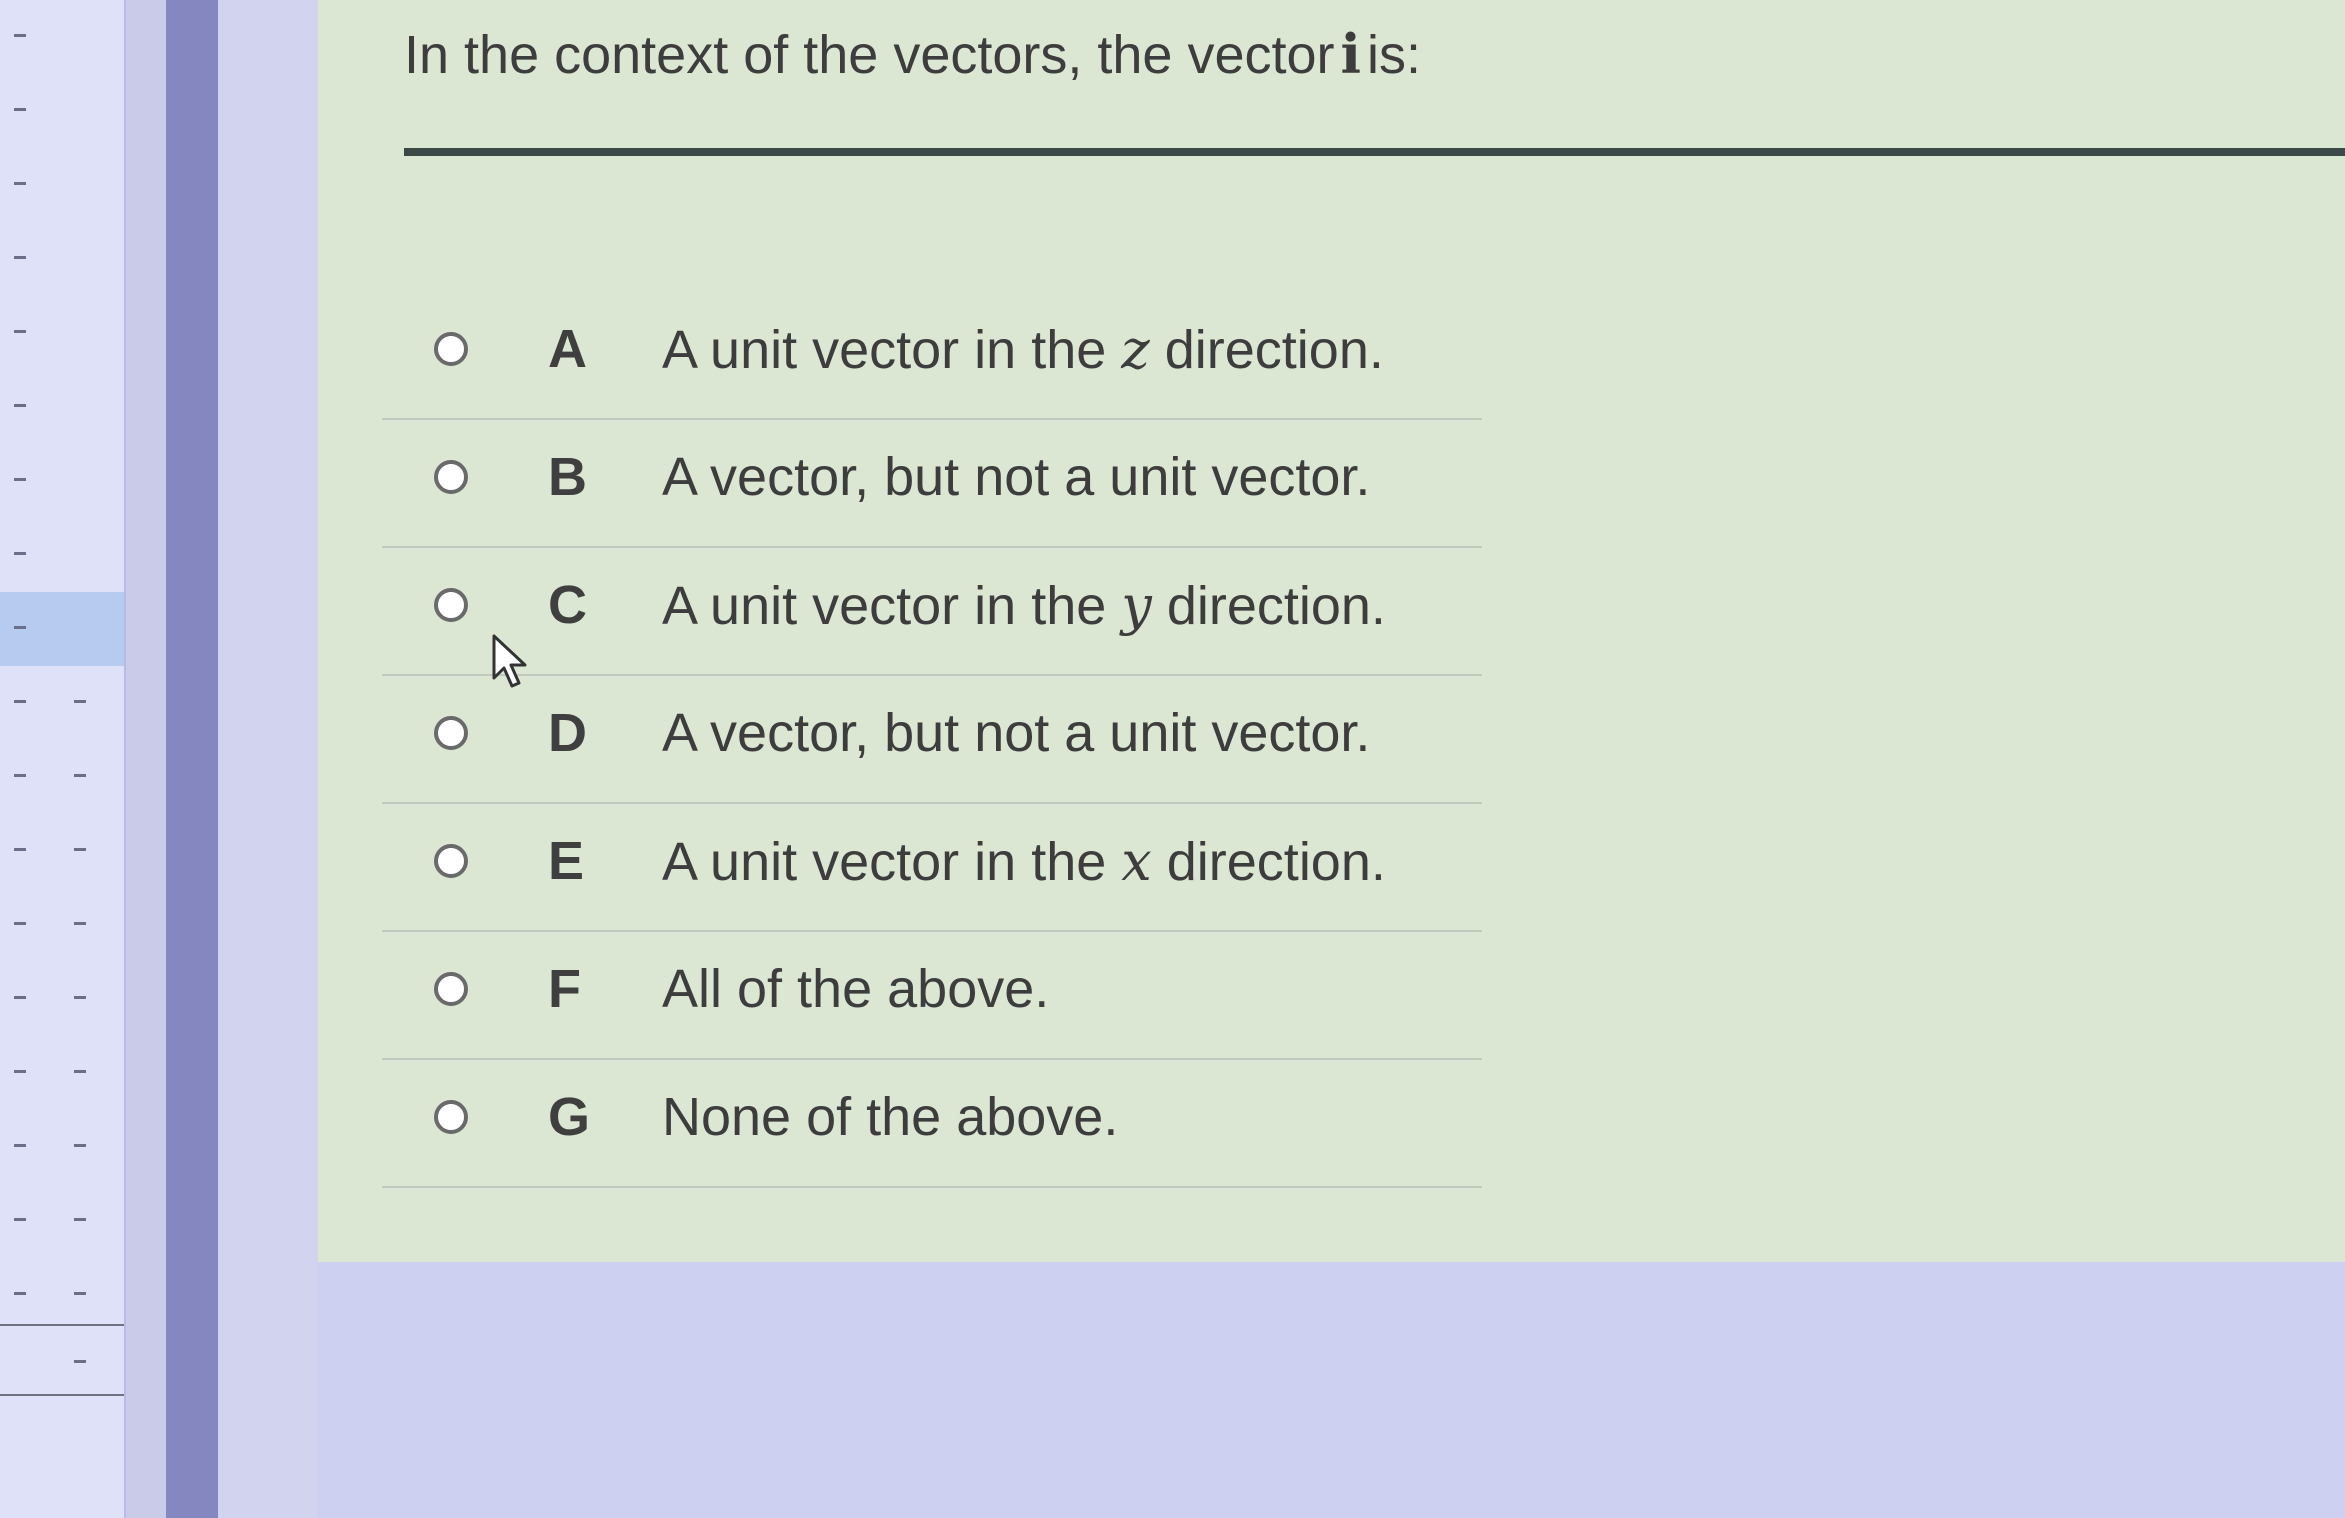 The height and width of the screenshot is (1518, 2345). I want to click on option-letter: B, so click(567, 477).